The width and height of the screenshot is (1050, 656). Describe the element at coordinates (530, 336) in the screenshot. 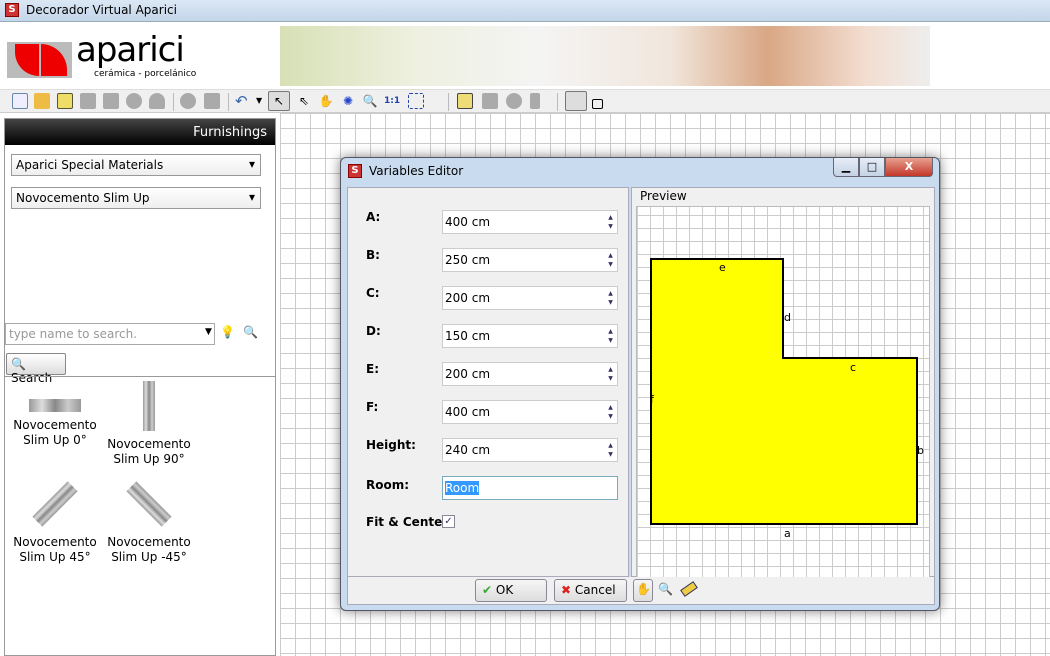

I see `d-field: 150 cm ▲ ▼` at that location.